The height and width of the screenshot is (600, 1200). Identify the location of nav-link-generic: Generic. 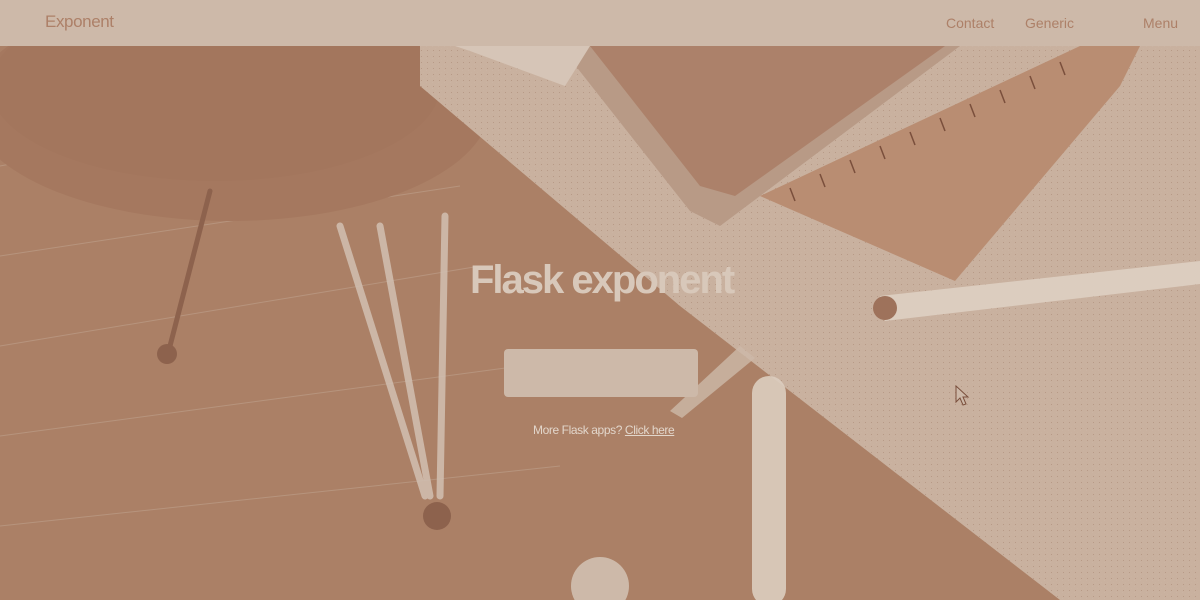
(1049, 23).